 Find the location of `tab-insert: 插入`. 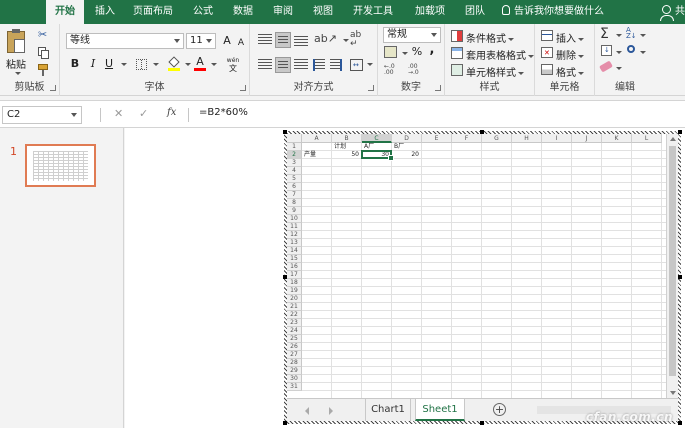

tab-insert: 插入 is located at coordinates (105, 12).